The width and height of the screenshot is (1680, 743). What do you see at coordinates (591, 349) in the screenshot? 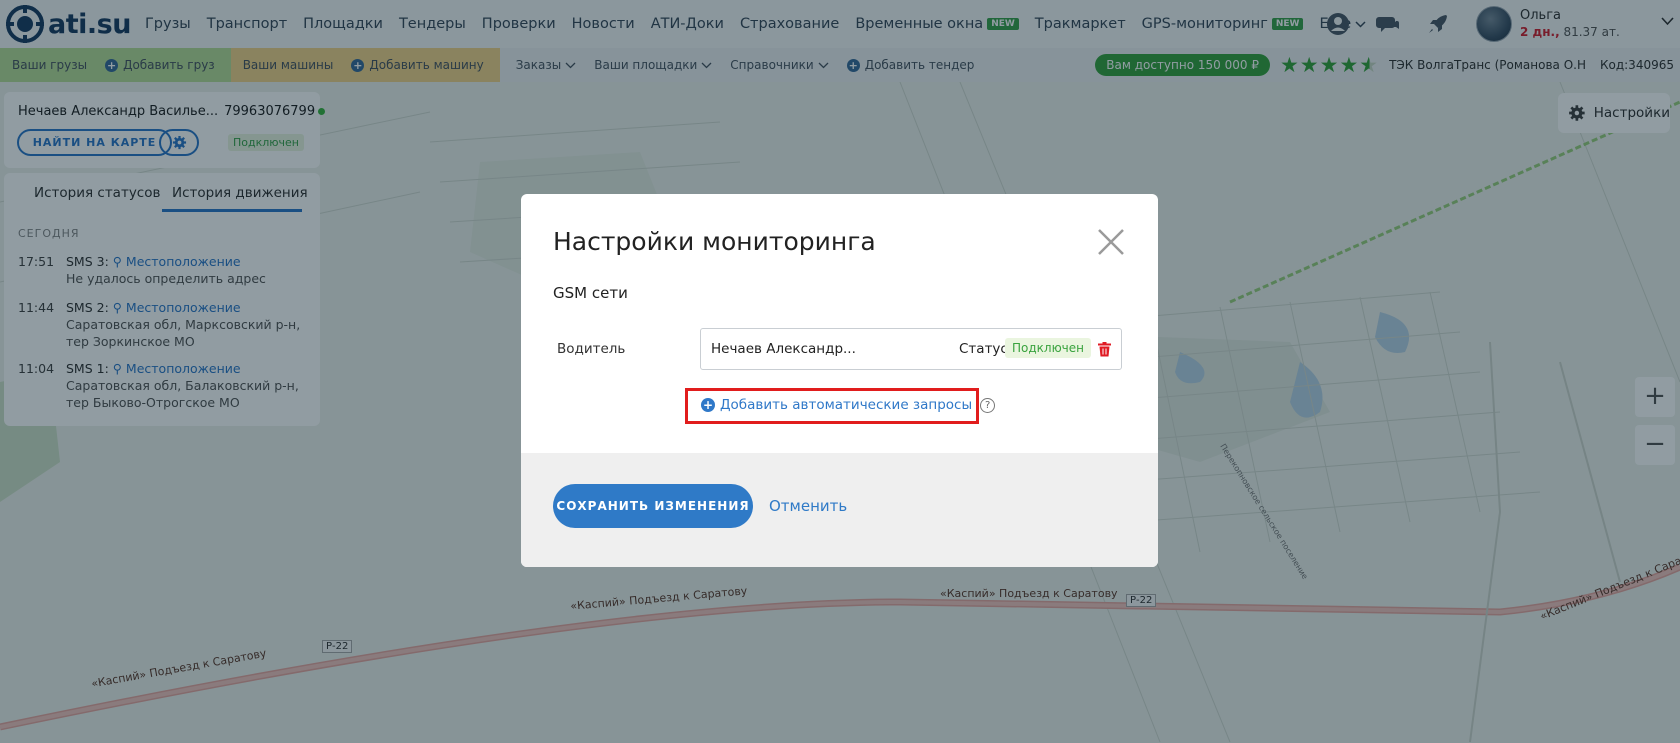
I see `driver-field-label: Водитель` at bounding box center [591, 349].